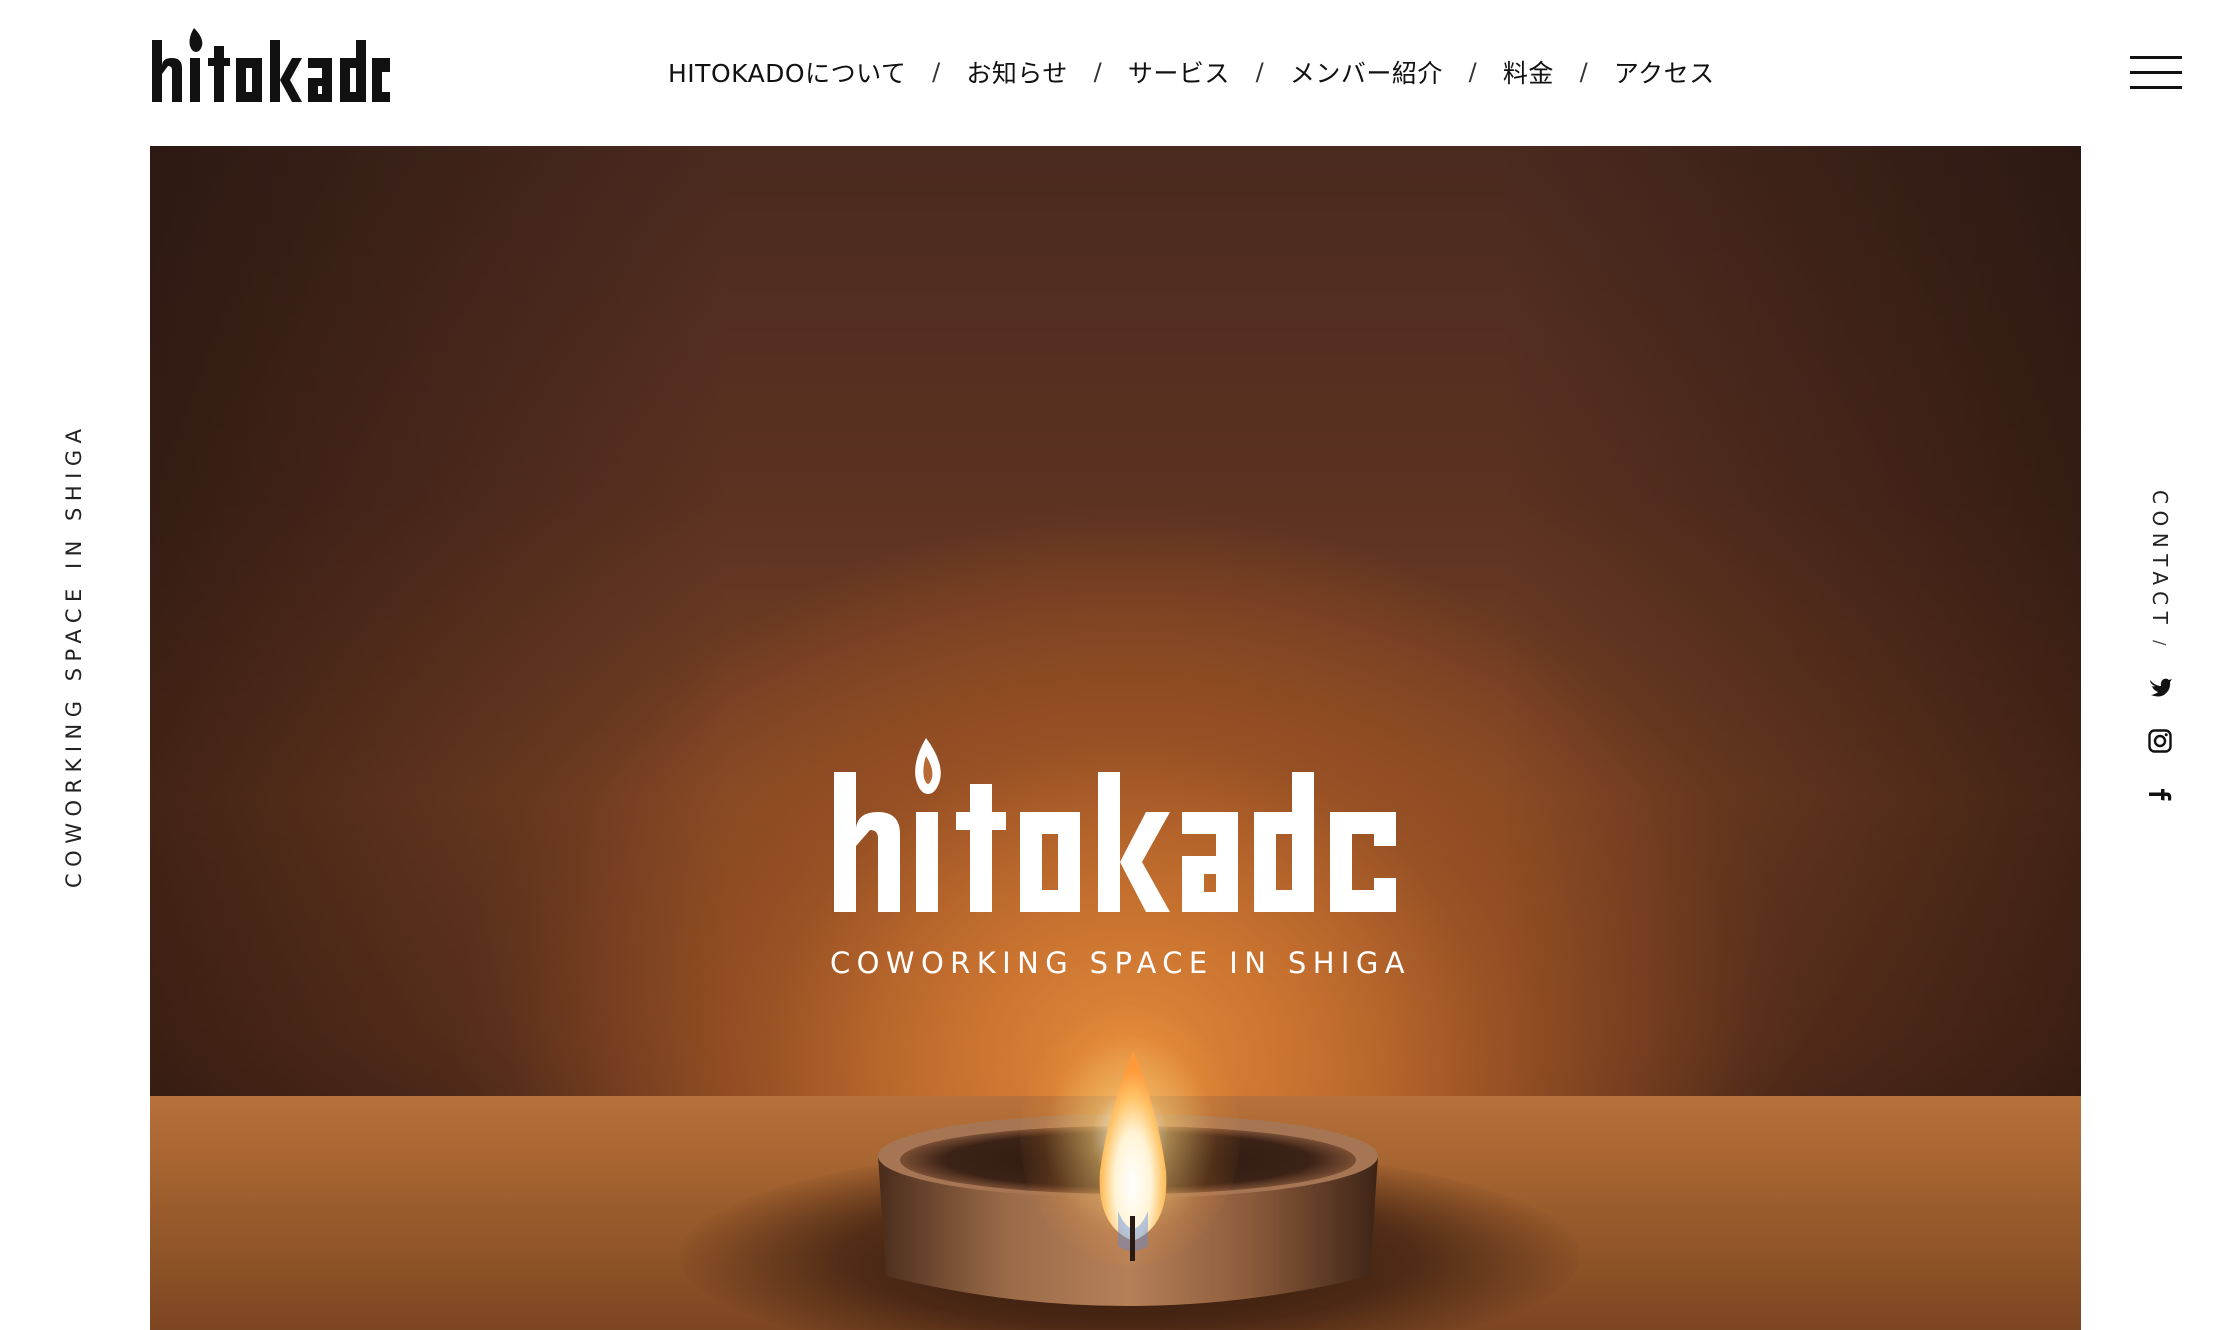 This screenshot has width=2218, height=1330. What do you see at coordinates (1366, 72) in the screenshot?
I see `nav-item-members: メンバー紹介` at bounding box center [1366, 72].